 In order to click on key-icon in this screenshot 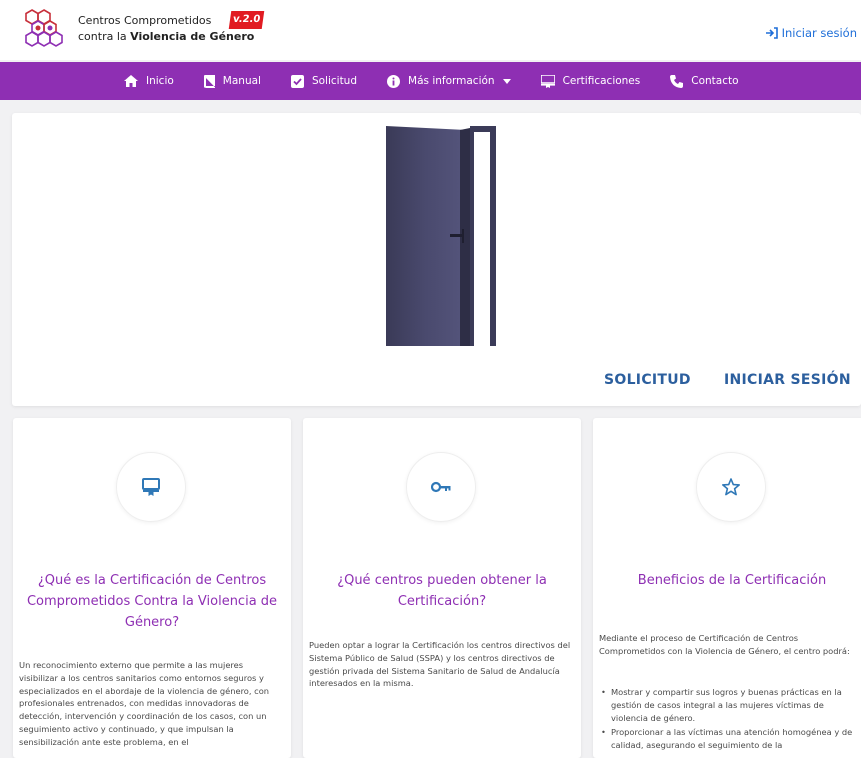, I will do `click(441, 487)`.